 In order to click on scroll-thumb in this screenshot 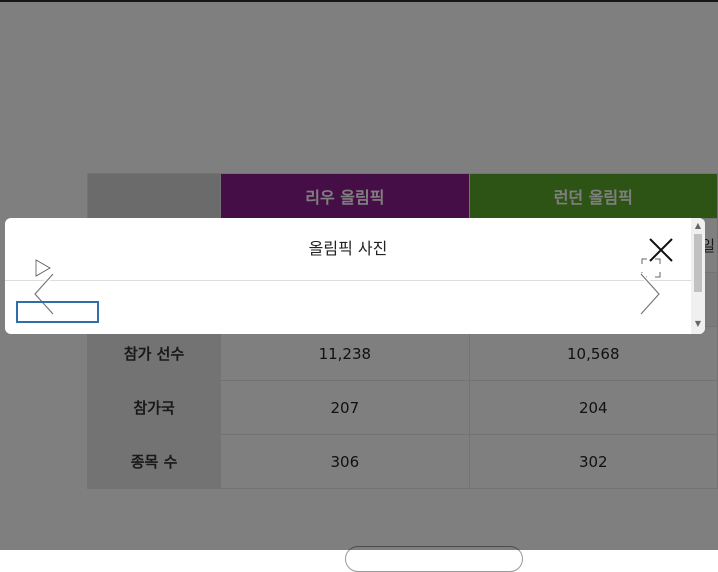, I will do `click(698, 263)`.